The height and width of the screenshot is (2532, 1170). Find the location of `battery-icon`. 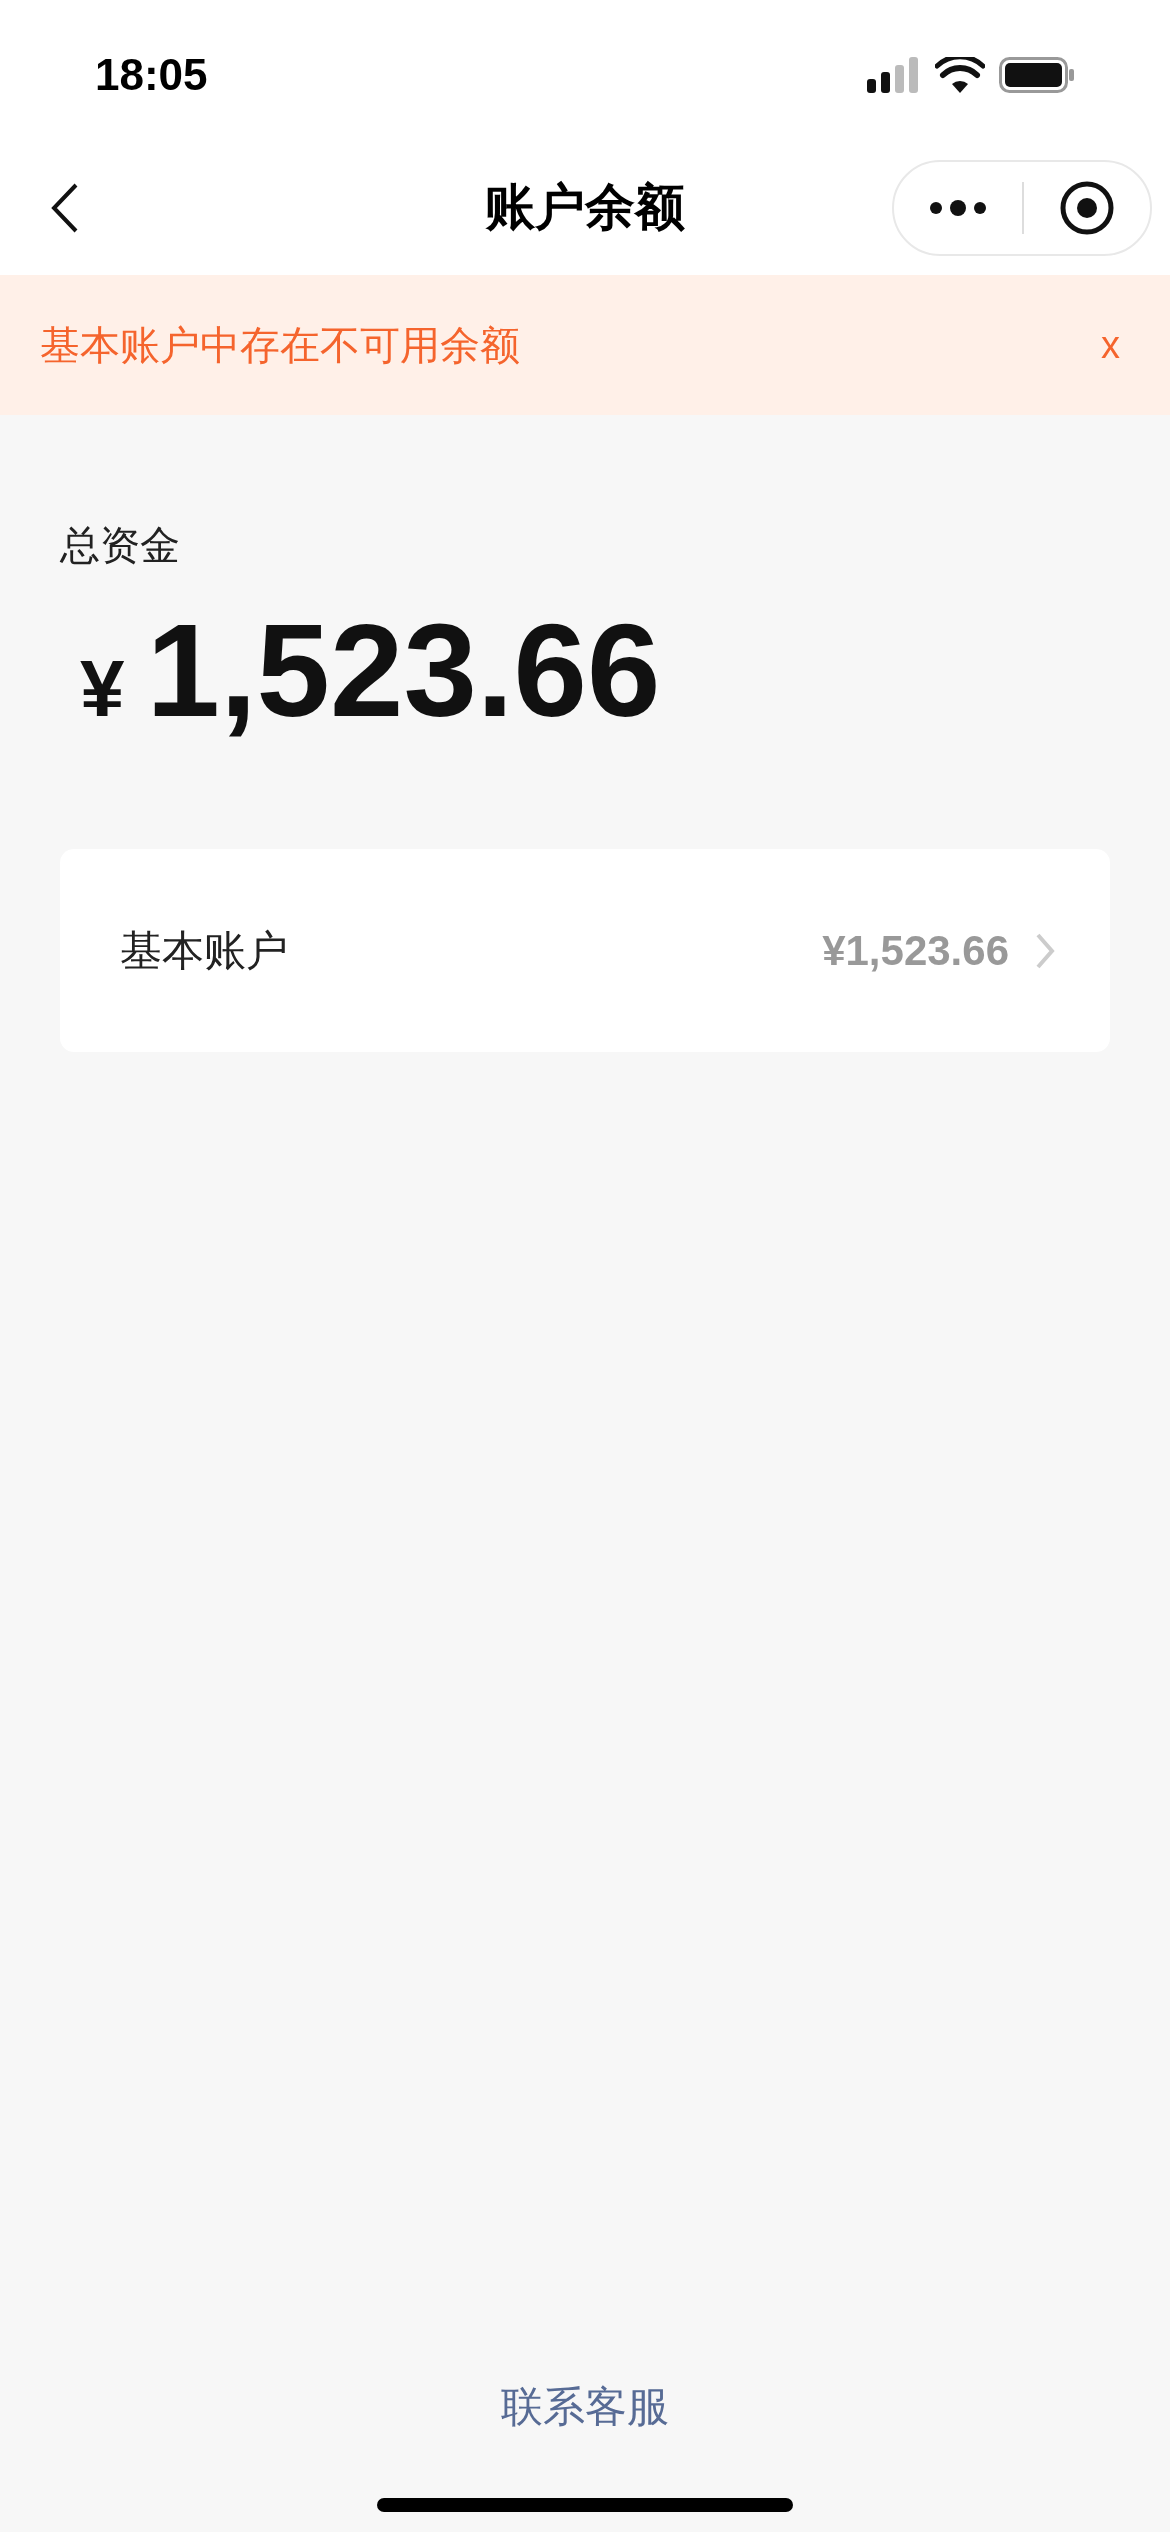

battery-icon is located at coordinates (1037, 75).